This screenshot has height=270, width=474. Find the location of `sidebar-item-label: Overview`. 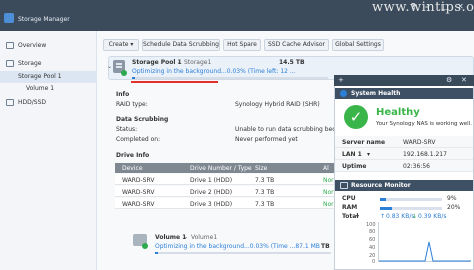

sidebar-item-label: Overview is located at coordinates (32, 45).